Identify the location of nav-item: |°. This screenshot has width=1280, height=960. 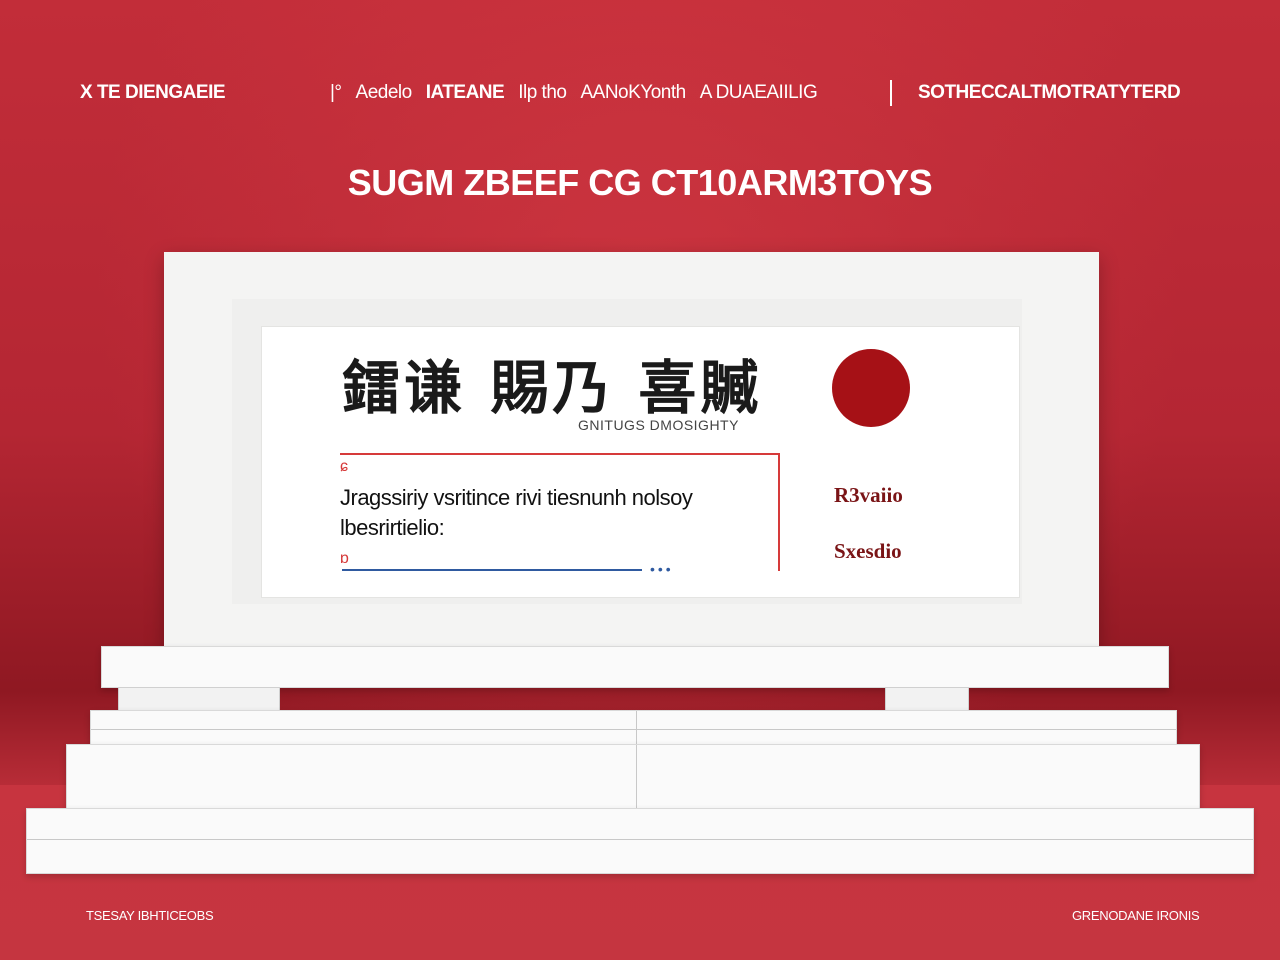
(336, 93).